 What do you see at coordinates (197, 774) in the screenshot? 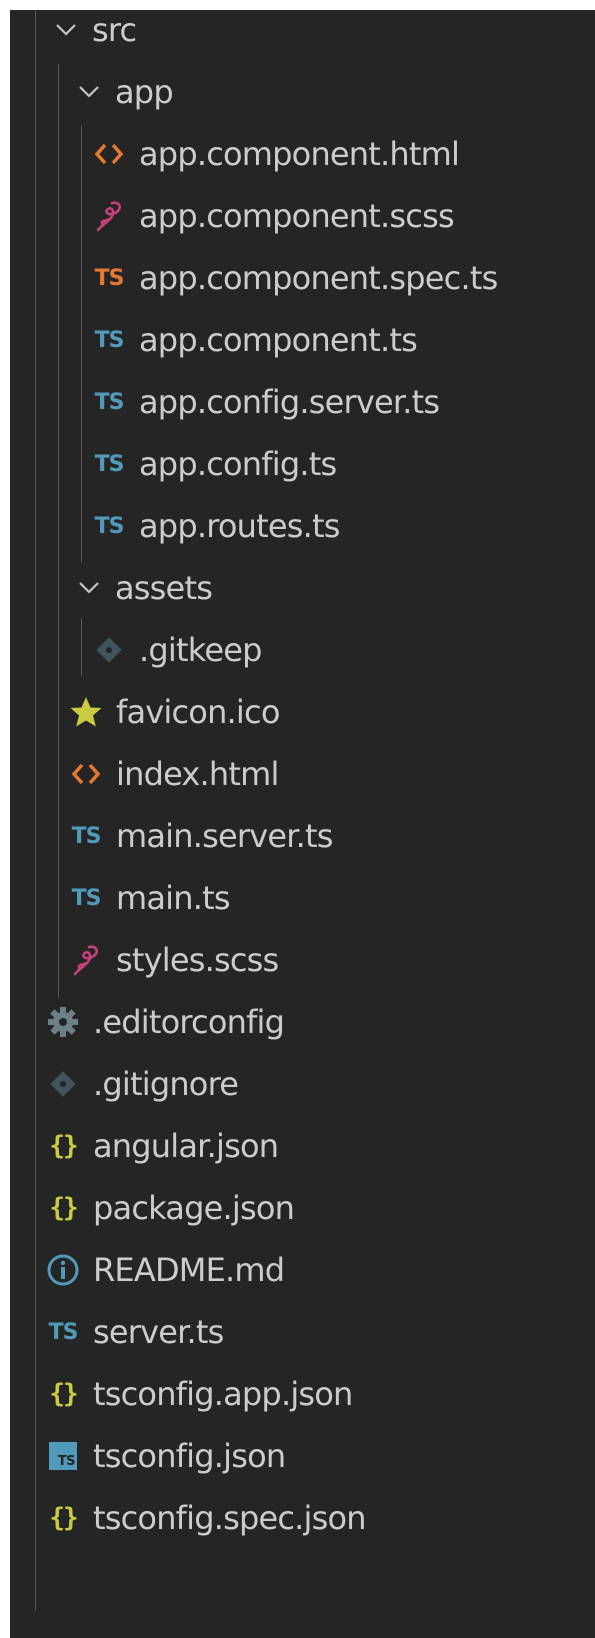
I see `tree-item-label: index.html` at bounding box center [197, 774].